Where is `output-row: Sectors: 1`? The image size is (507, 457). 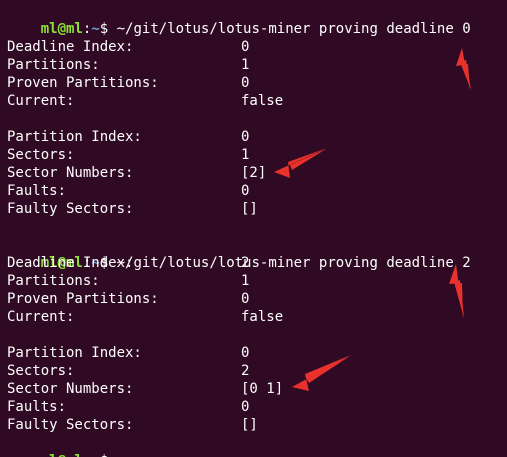
output-row: Sectors: 1 is located at coordinates (128, 155).